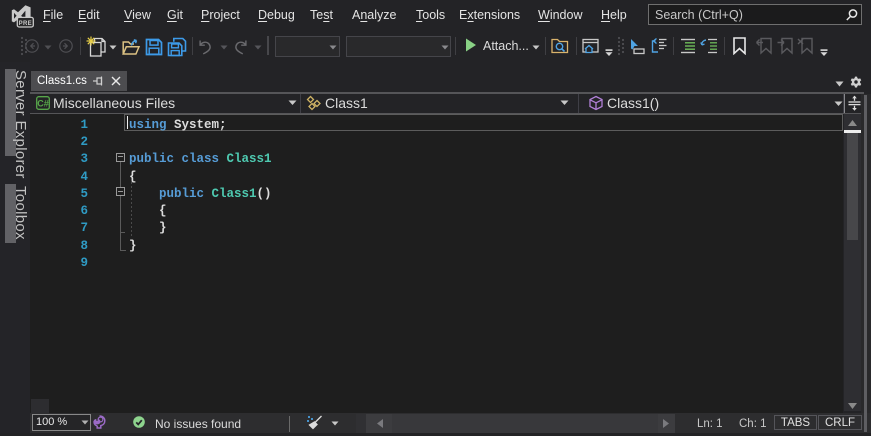 Image resolution: width=871 pixels, height=436 pixels. I want to click on svg-text: PRE, so click(25, 24).